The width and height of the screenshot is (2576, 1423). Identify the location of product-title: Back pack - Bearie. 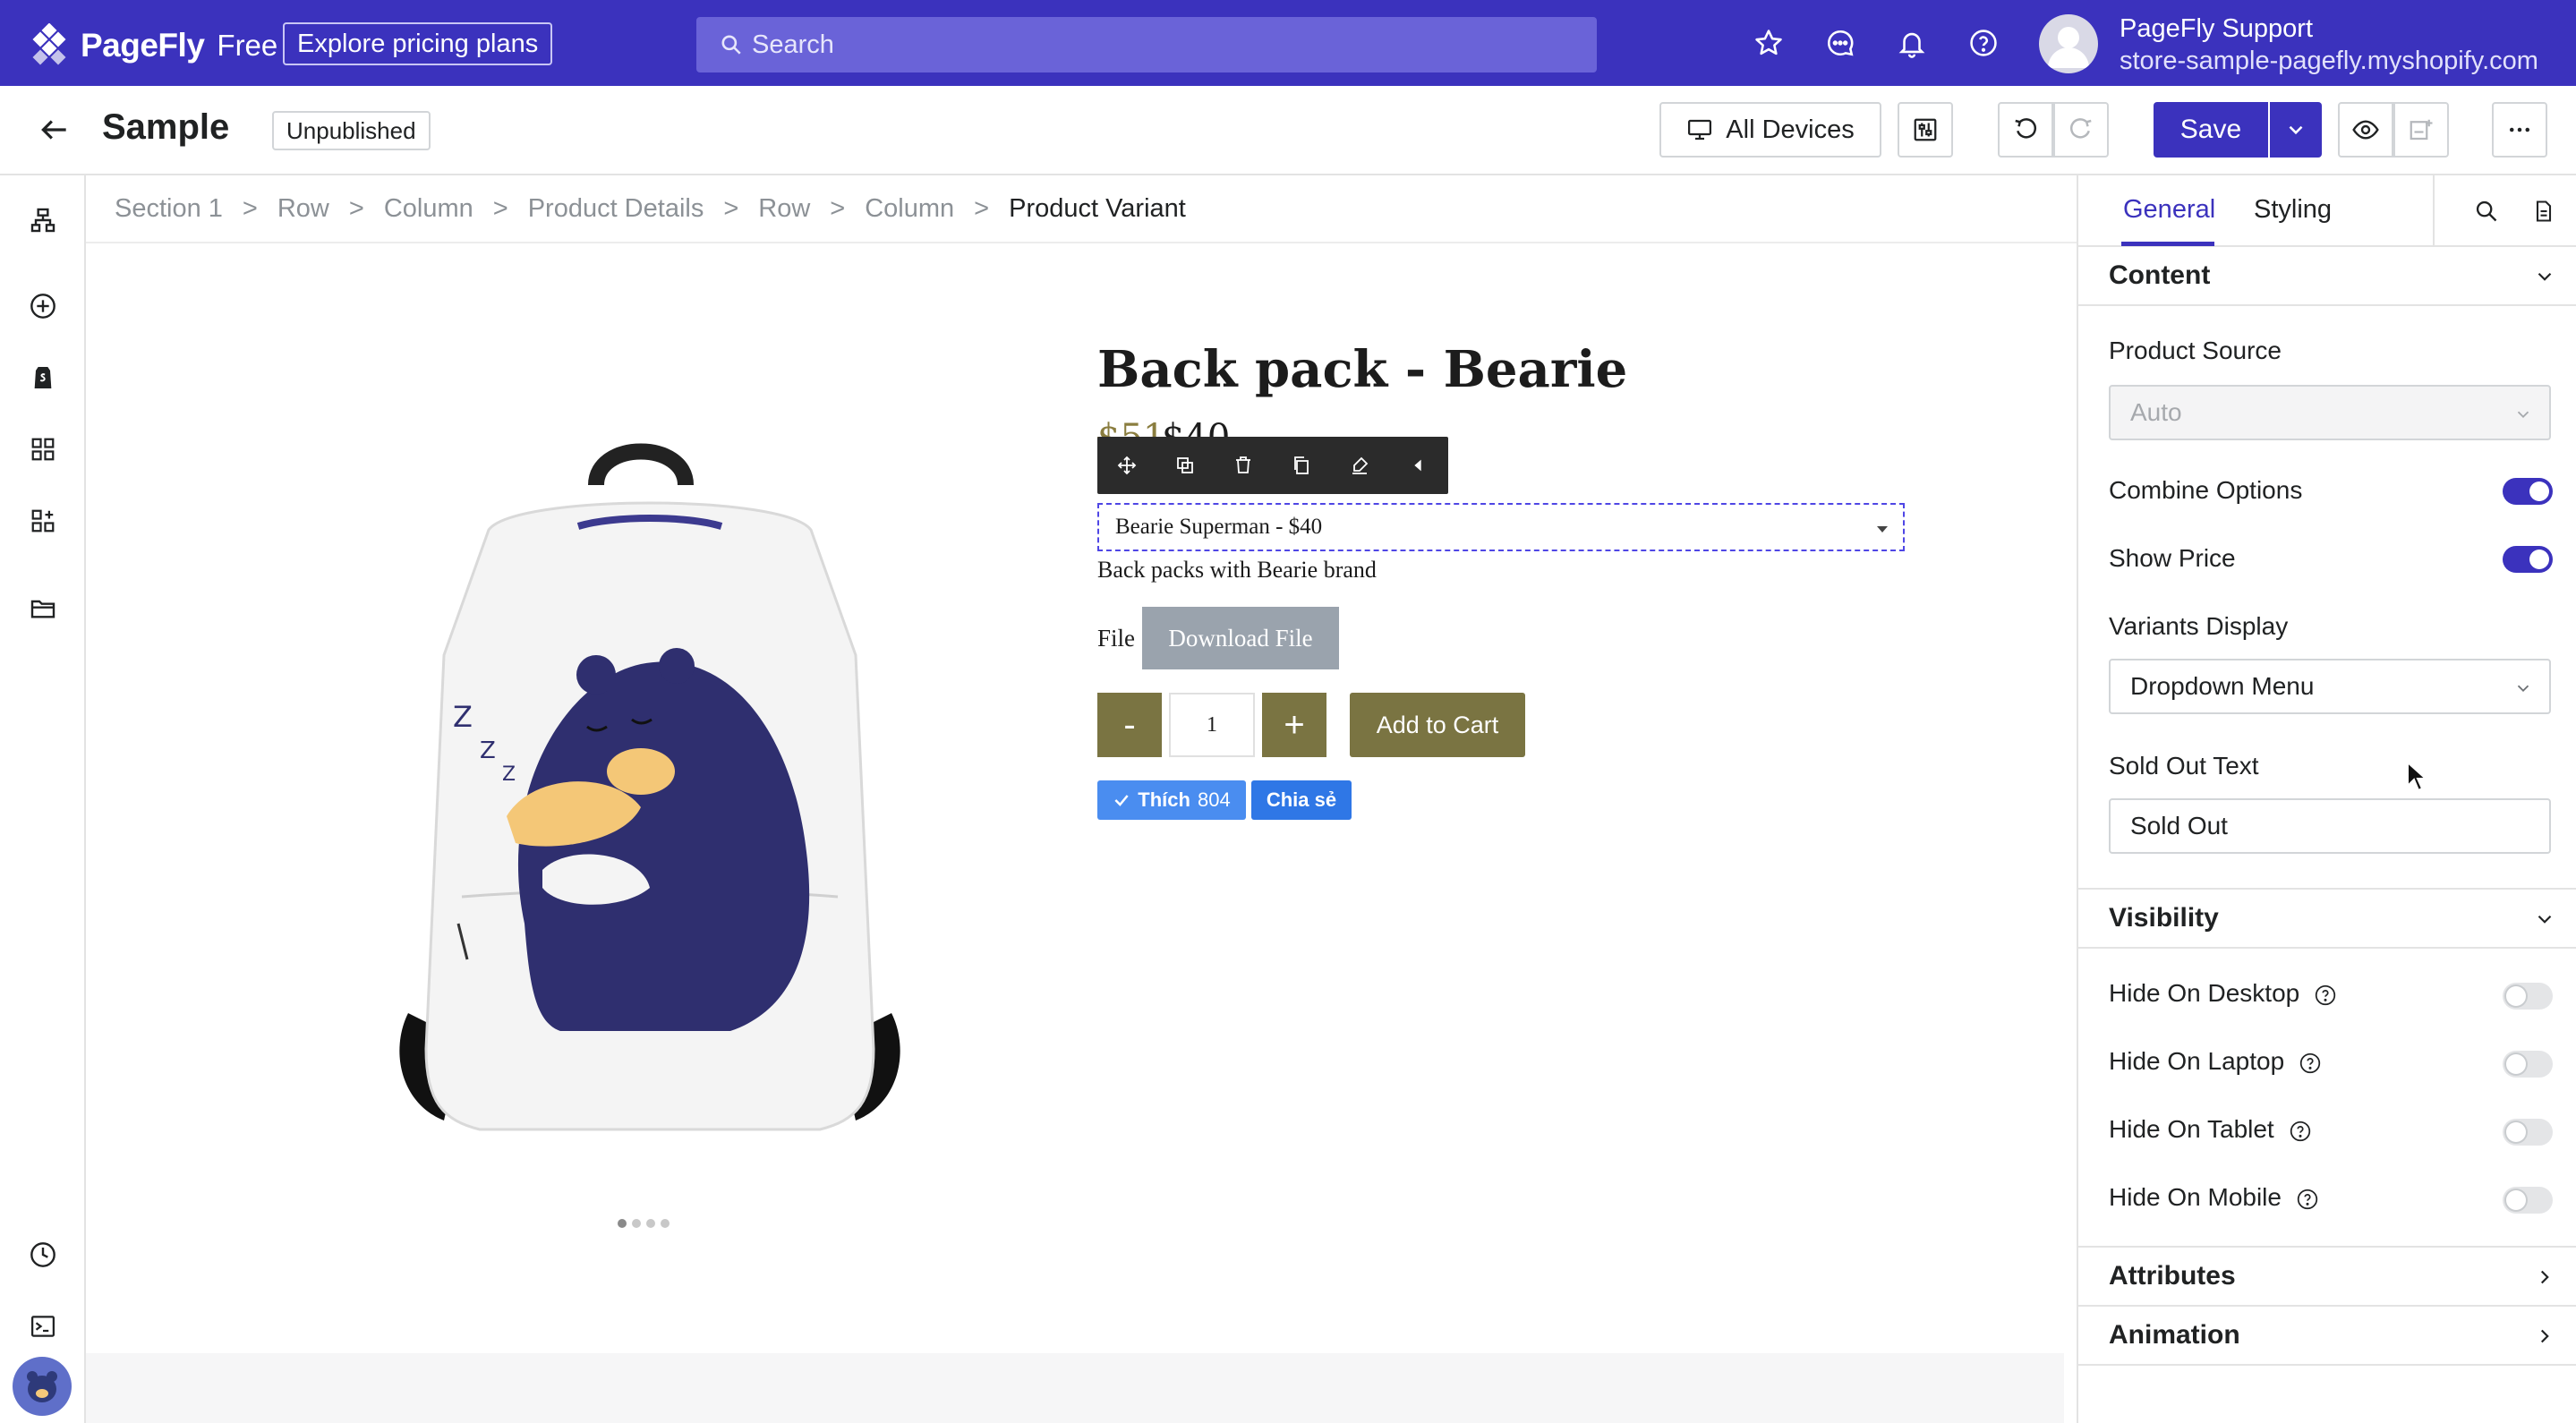
(1362, 369).